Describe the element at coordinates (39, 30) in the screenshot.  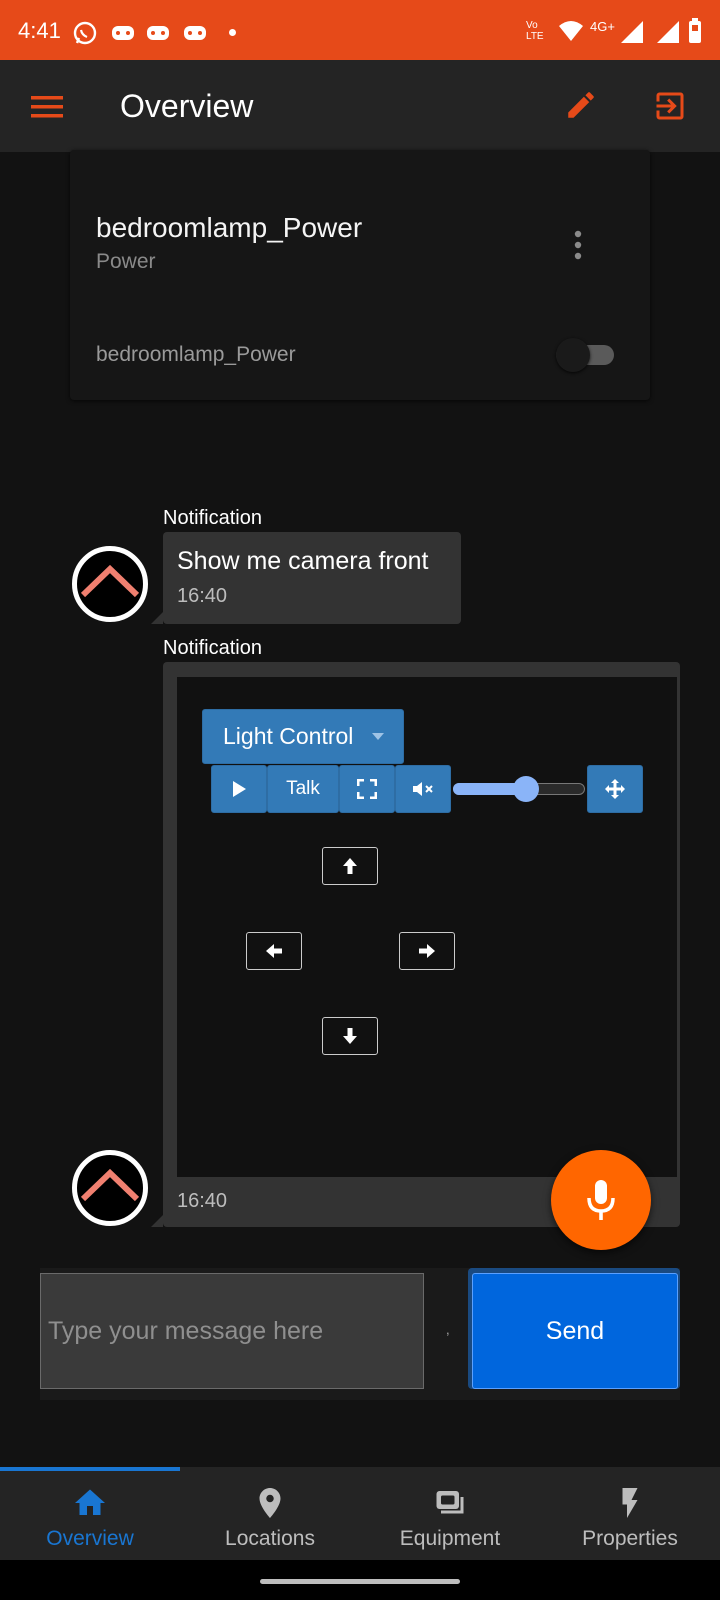
I see `status-time: 4:41` at that location.